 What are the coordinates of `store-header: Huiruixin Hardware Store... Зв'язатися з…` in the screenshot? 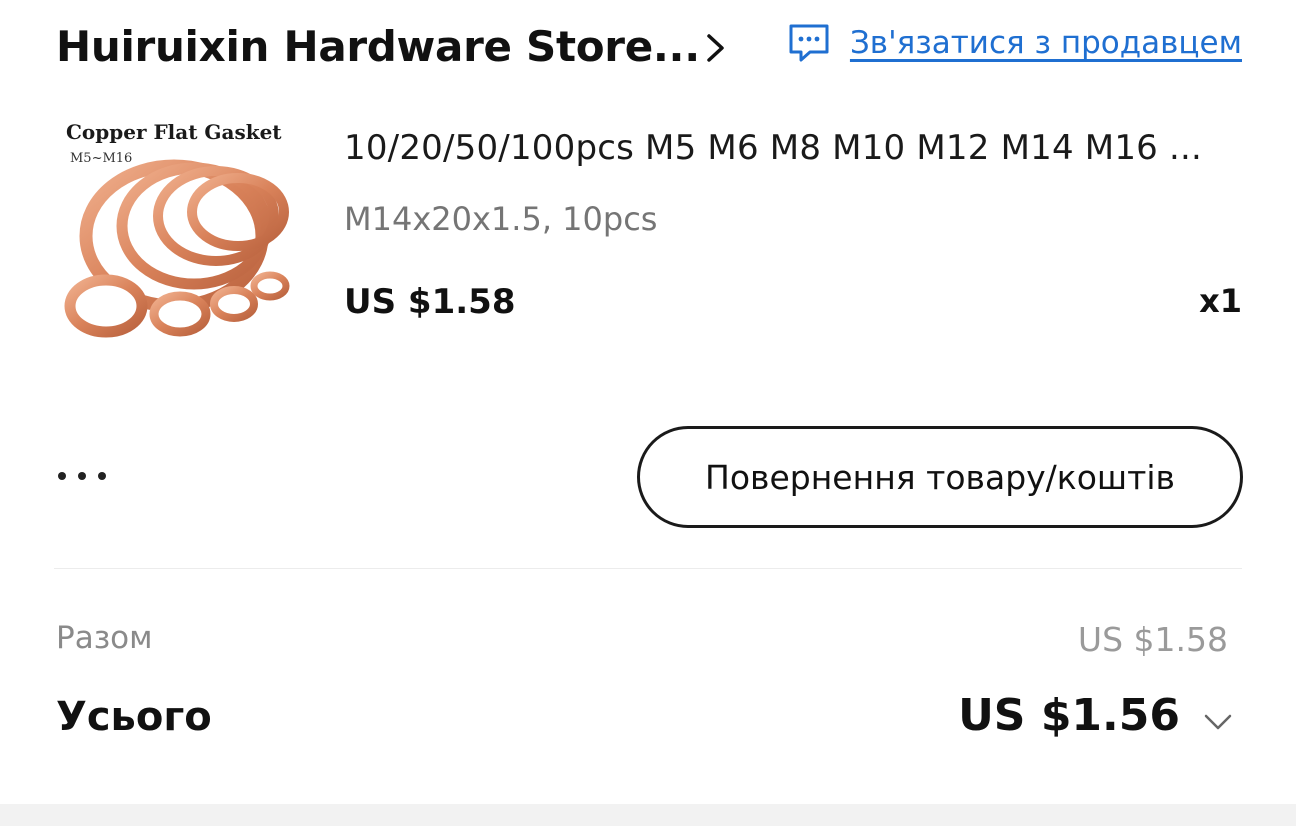 It's located at (649, 46).